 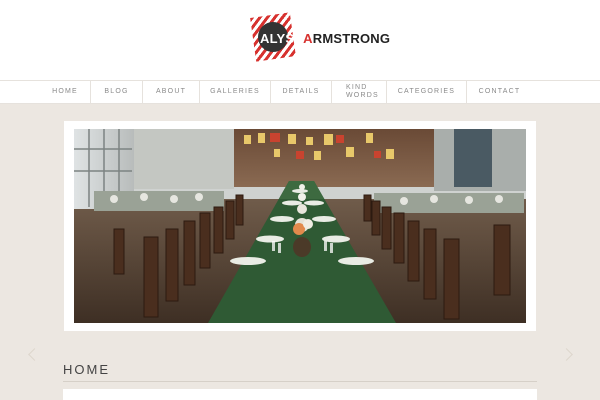 What do you see at coordinates (234, 92) in the screenshot?
I see `nav-item-galleries: GALLERIES` at bounding box center [234, 92].